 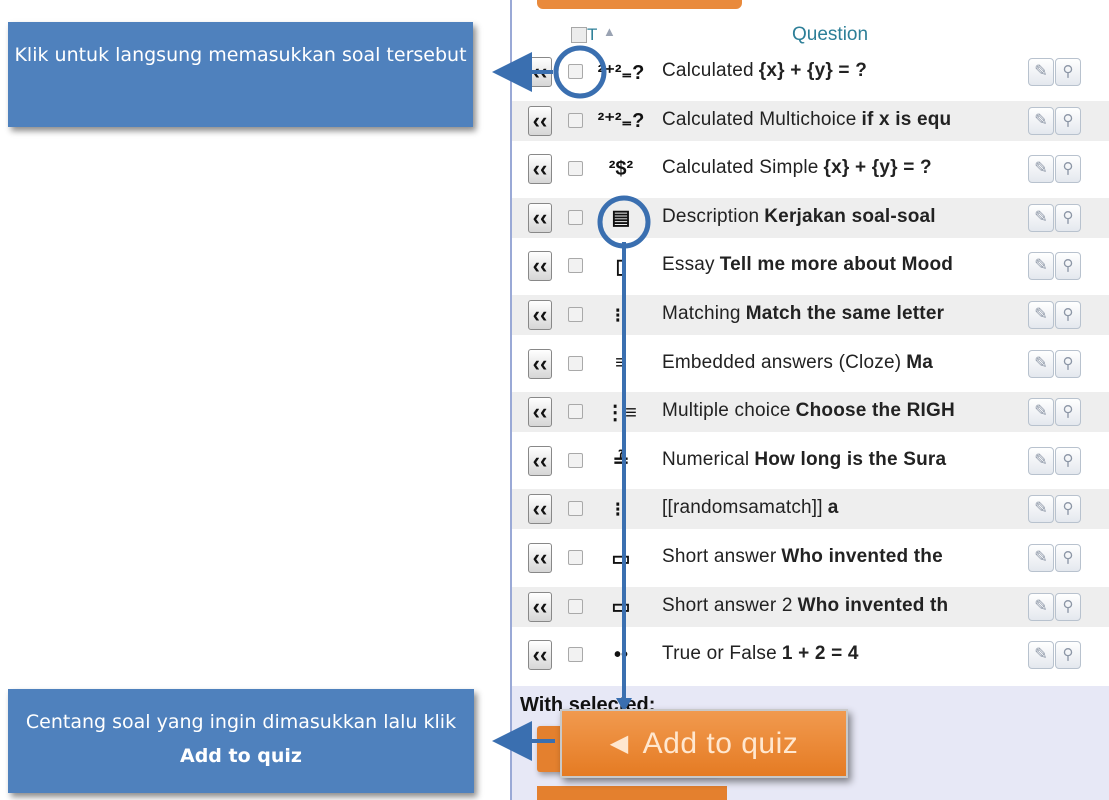 I want to click on question-text: Calculated {x} + {y} = ?, so click(x=845, y=73).